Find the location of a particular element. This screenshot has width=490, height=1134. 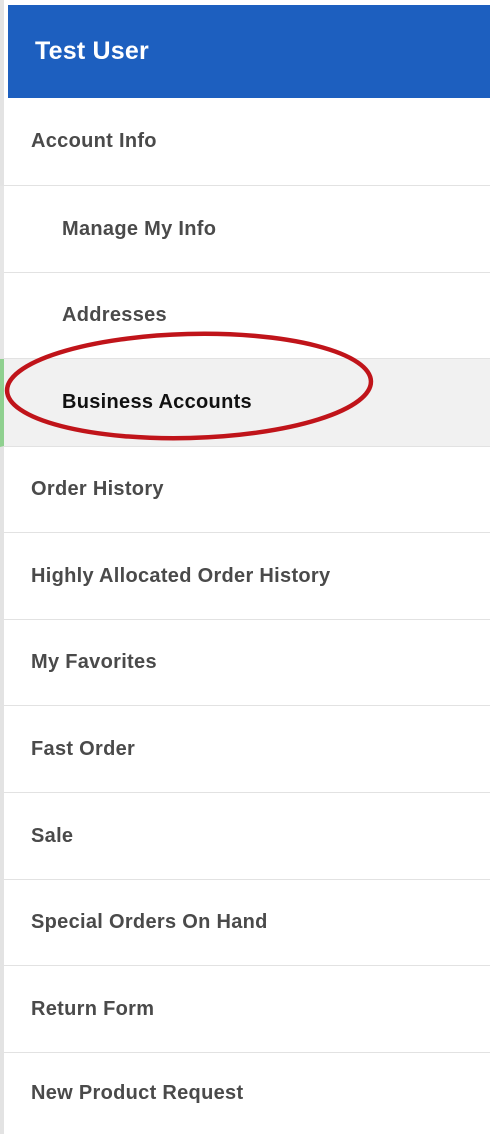

menu-item-sale: Sale is located at coordinates (247, 836).